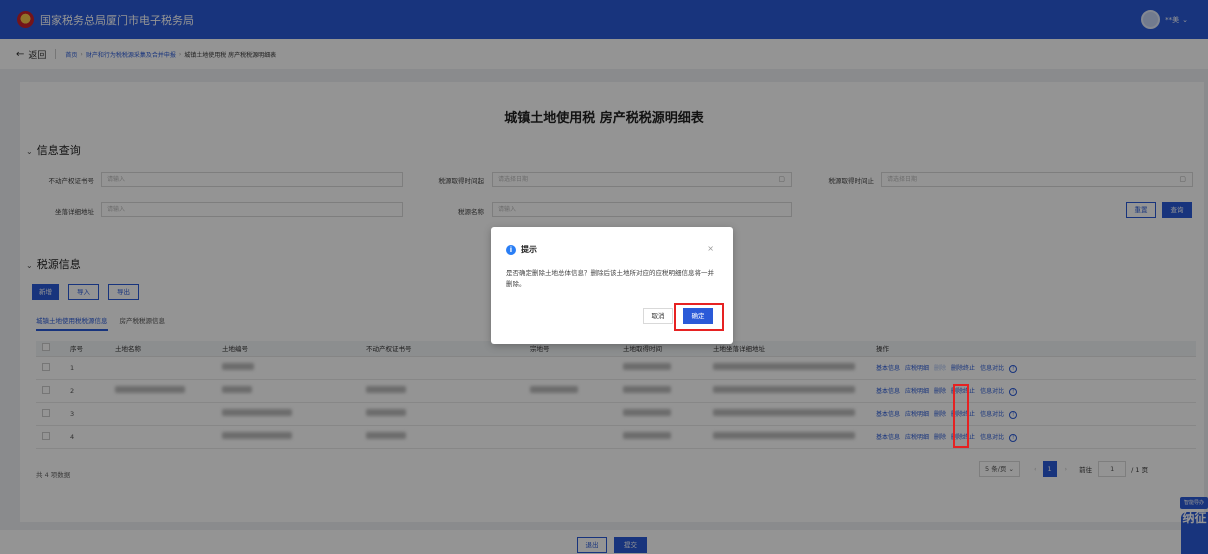 The width and height of the screenshot is (1208, 554). I want to click on dialog-header: i 提示, so click(521, 249).